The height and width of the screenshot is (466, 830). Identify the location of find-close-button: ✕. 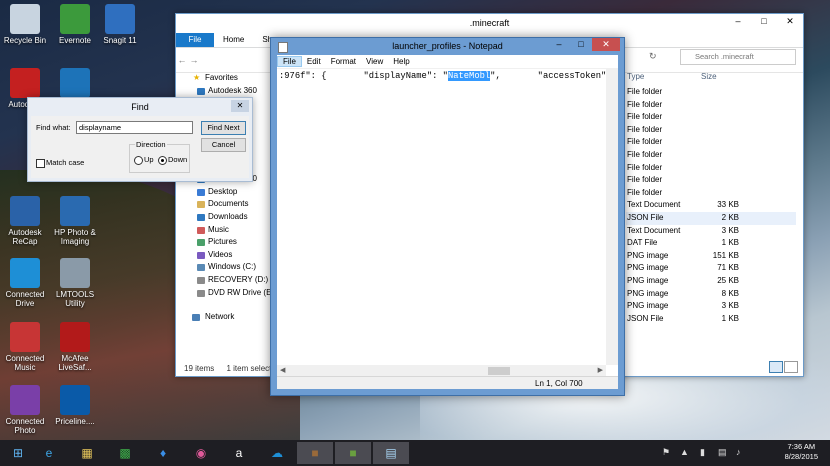
(240, 106).